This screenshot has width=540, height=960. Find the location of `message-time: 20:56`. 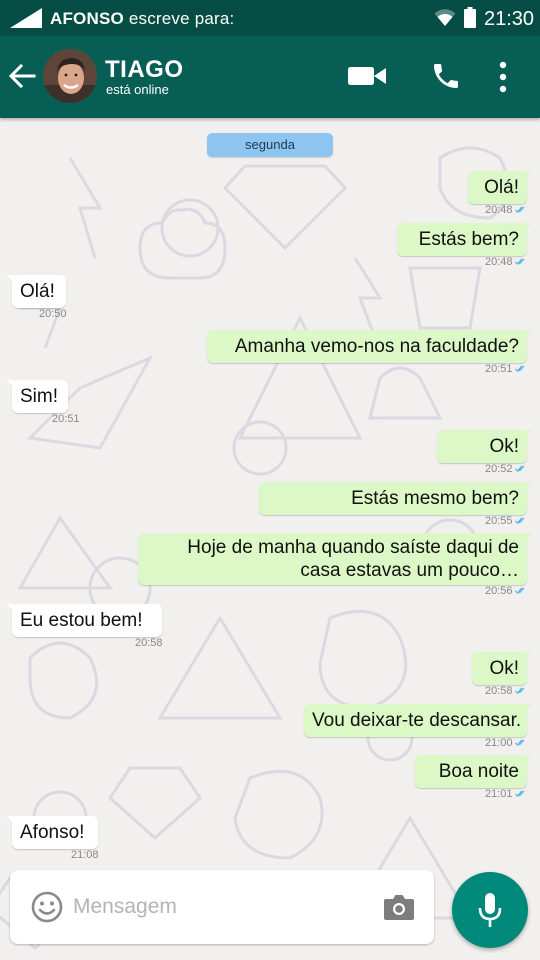

message-time: 20:56 is located at coordinates (499, 591).